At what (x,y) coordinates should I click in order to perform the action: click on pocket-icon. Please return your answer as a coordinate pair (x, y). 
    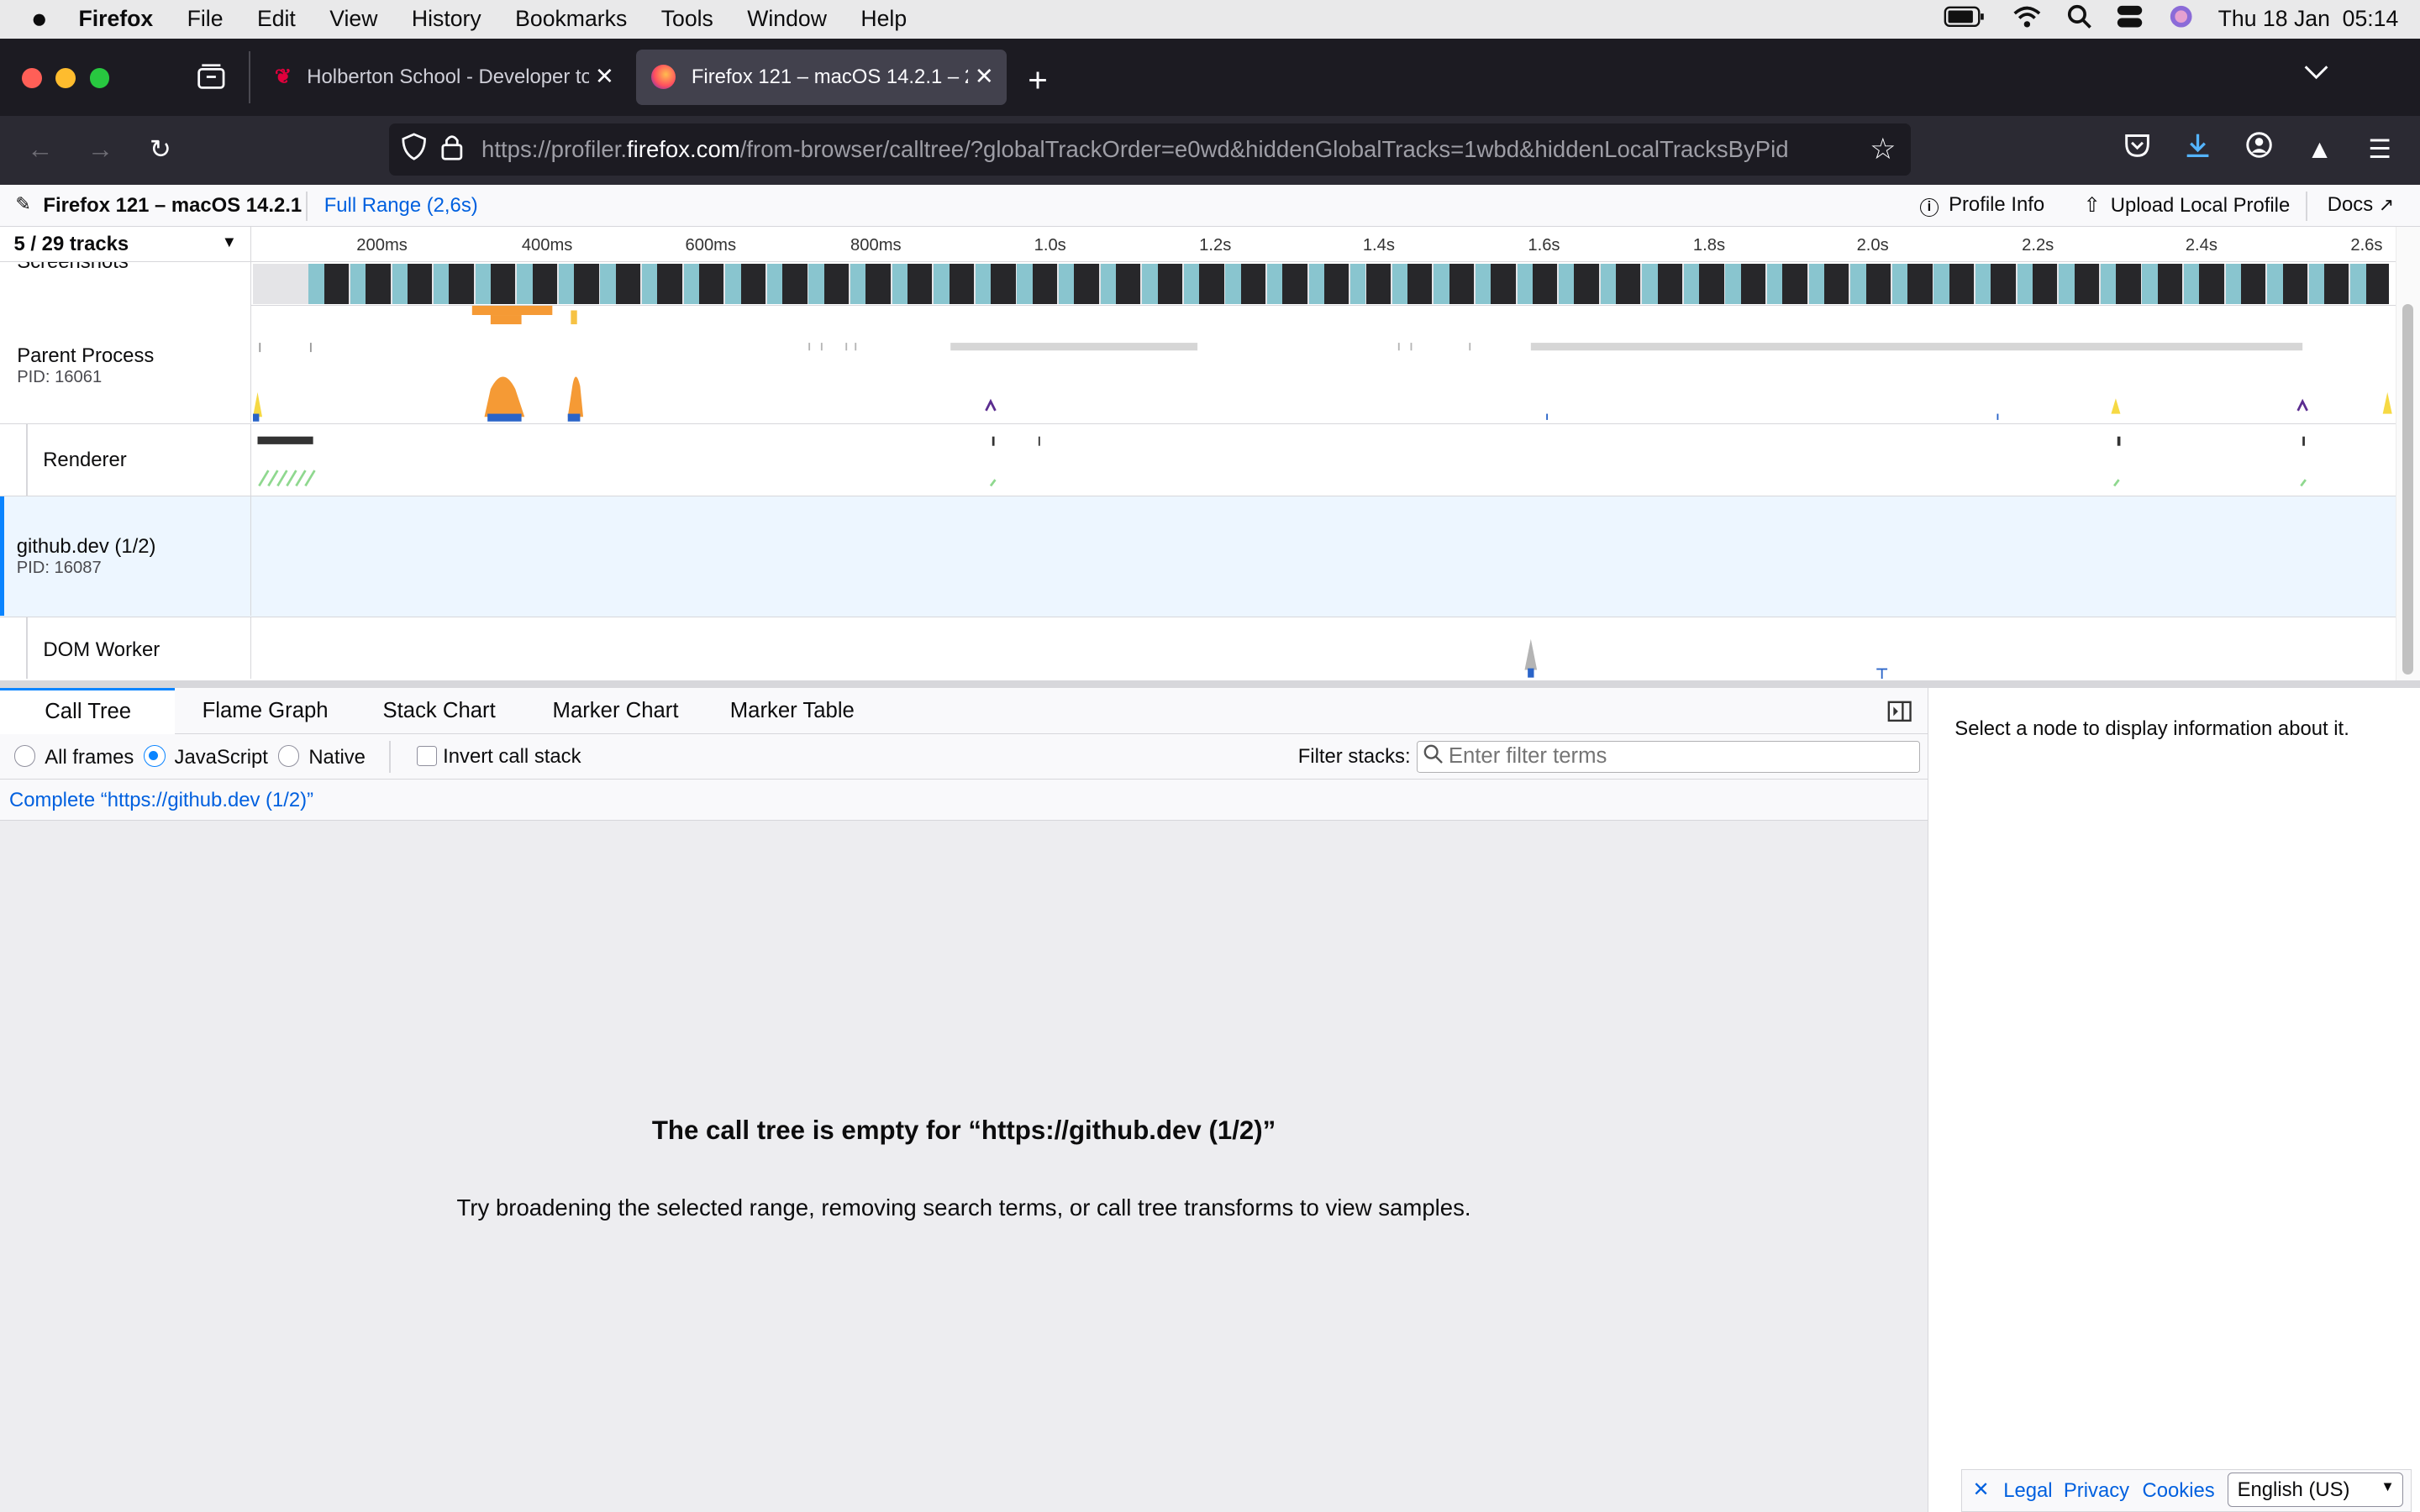
    Looking at the image, I should click on (2137, 149).